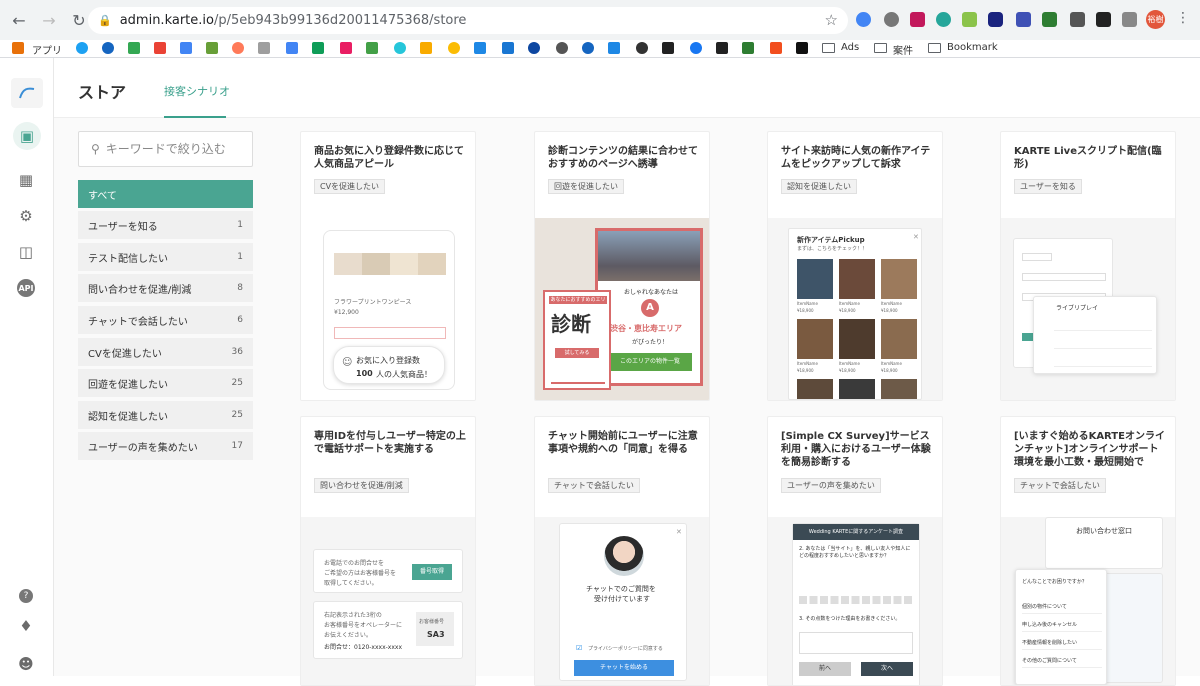  I want to click on drive-icon, so click(134, 48).